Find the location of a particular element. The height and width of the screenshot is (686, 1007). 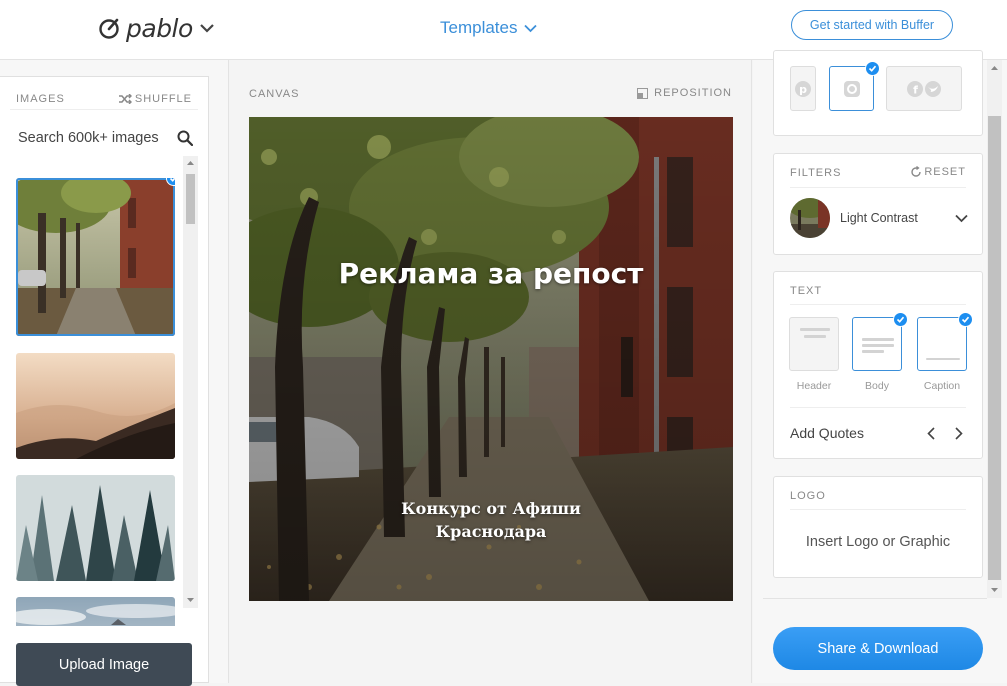

sky-thumbnail is located at coordinates (95, 611).